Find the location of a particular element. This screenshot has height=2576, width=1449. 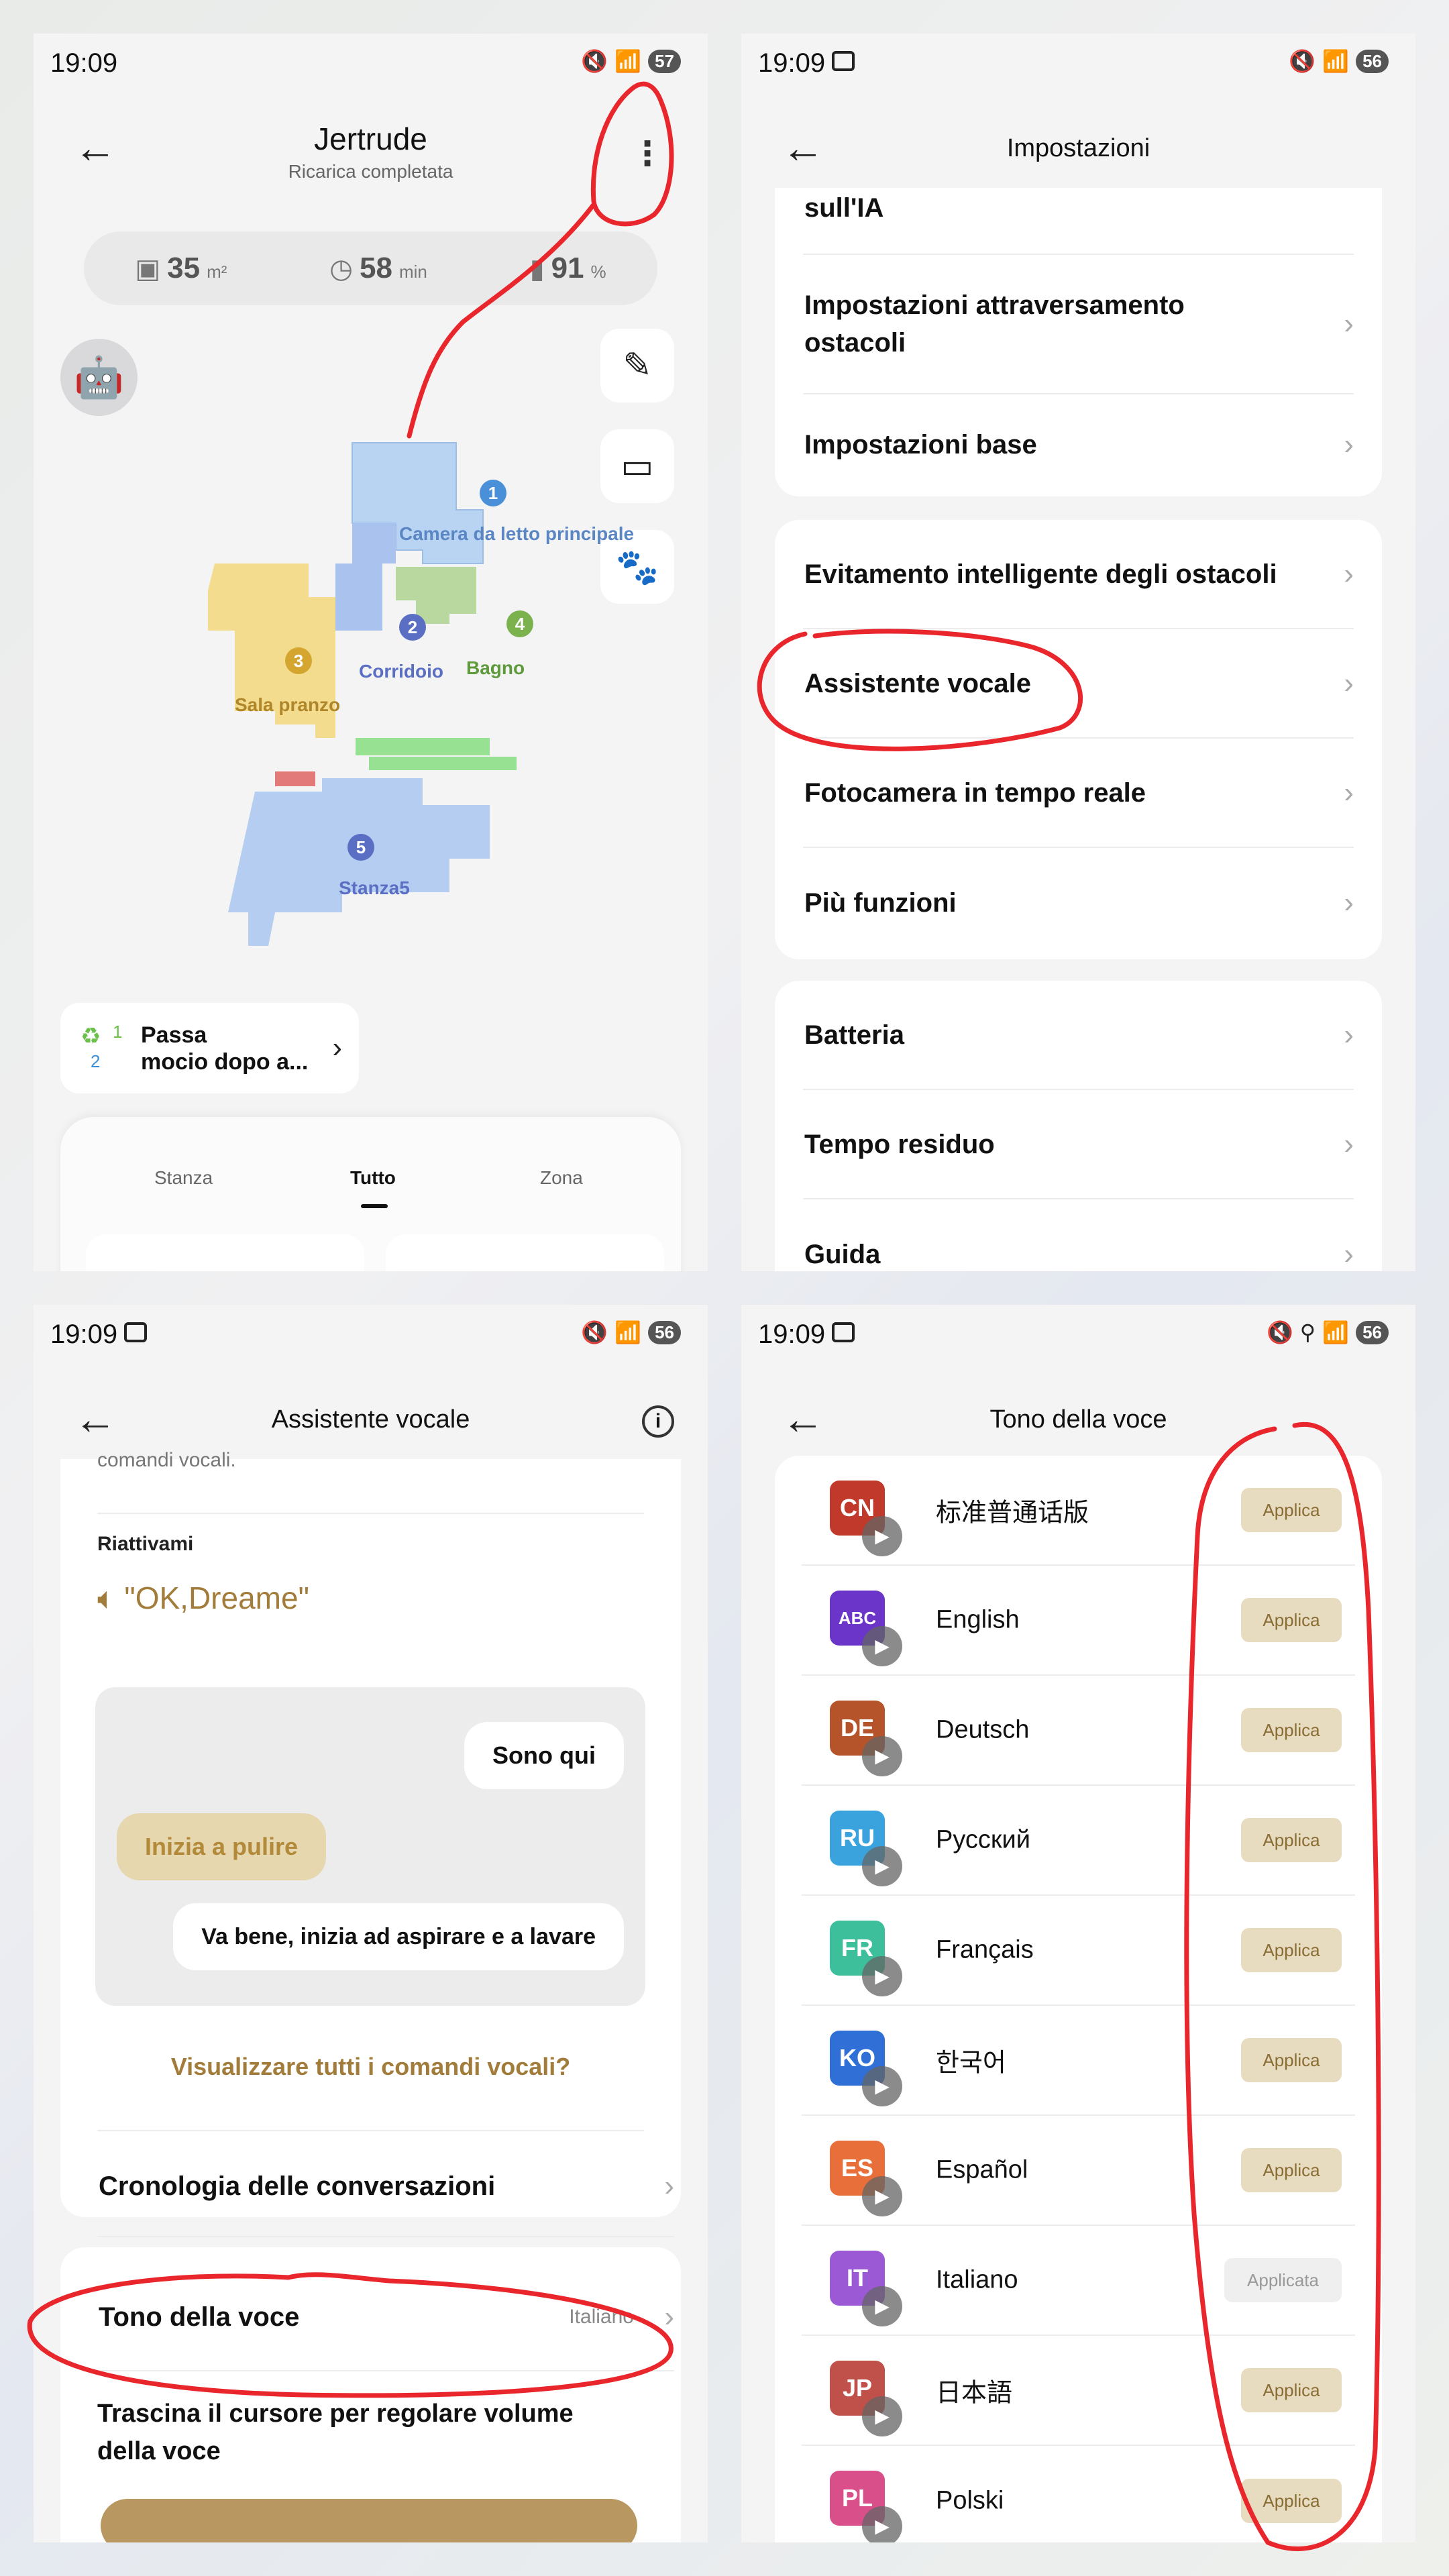

page-title: Tono della voce is located at coordinates (1078, 1419).